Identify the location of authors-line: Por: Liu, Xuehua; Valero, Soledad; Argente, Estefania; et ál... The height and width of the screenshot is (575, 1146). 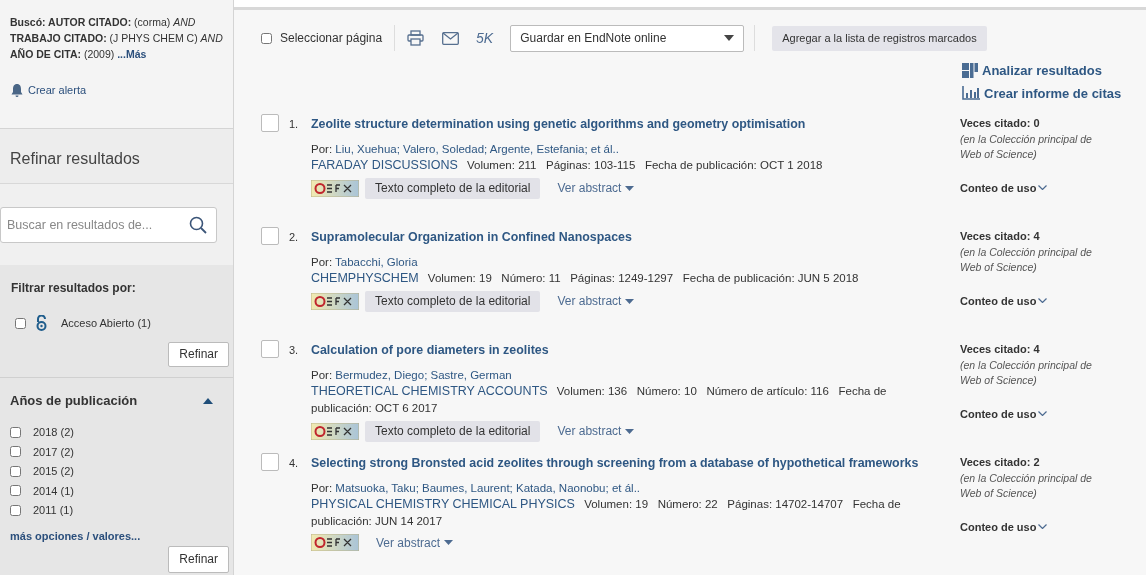
(465, 149).